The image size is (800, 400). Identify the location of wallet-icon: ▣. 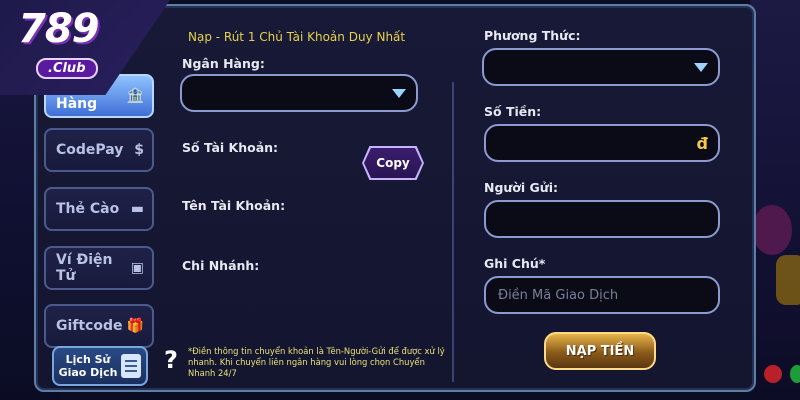
(137, 268).